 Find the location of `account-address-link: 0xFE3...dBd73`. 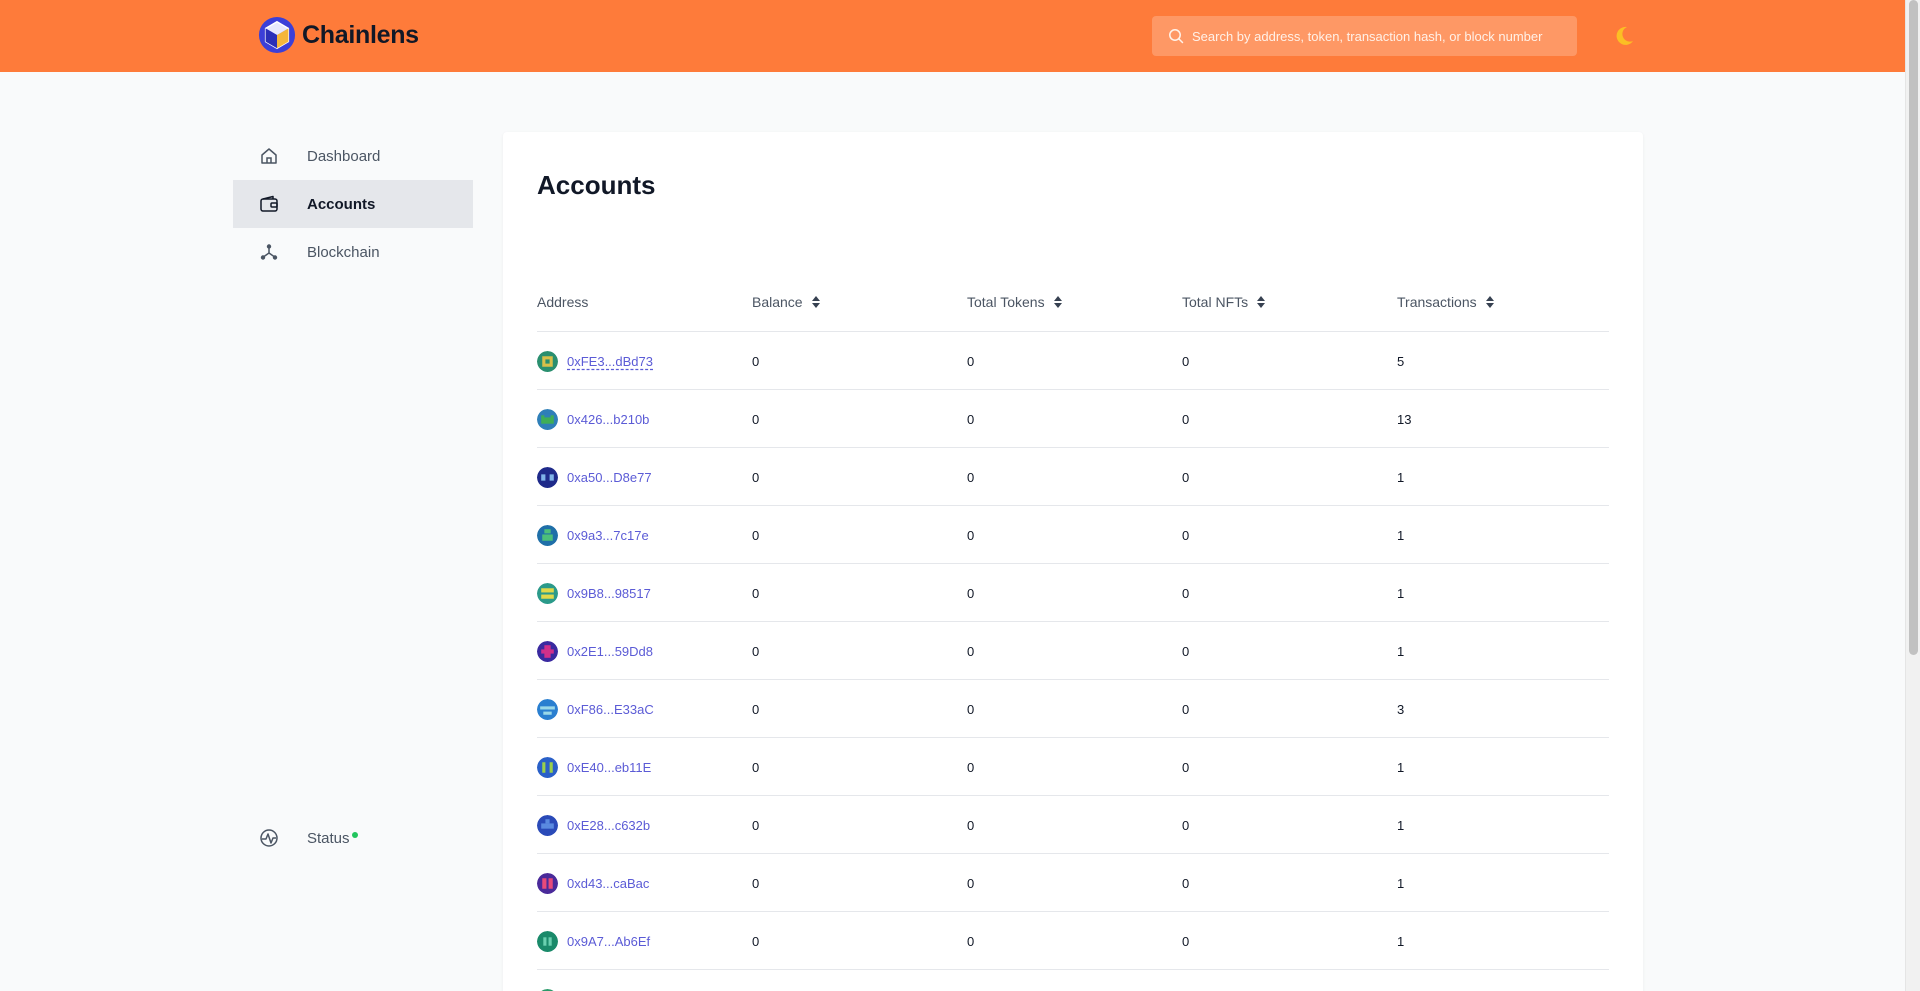

account-address-link: 0xFE3...dBd73 is located at coordinates (610, 361).